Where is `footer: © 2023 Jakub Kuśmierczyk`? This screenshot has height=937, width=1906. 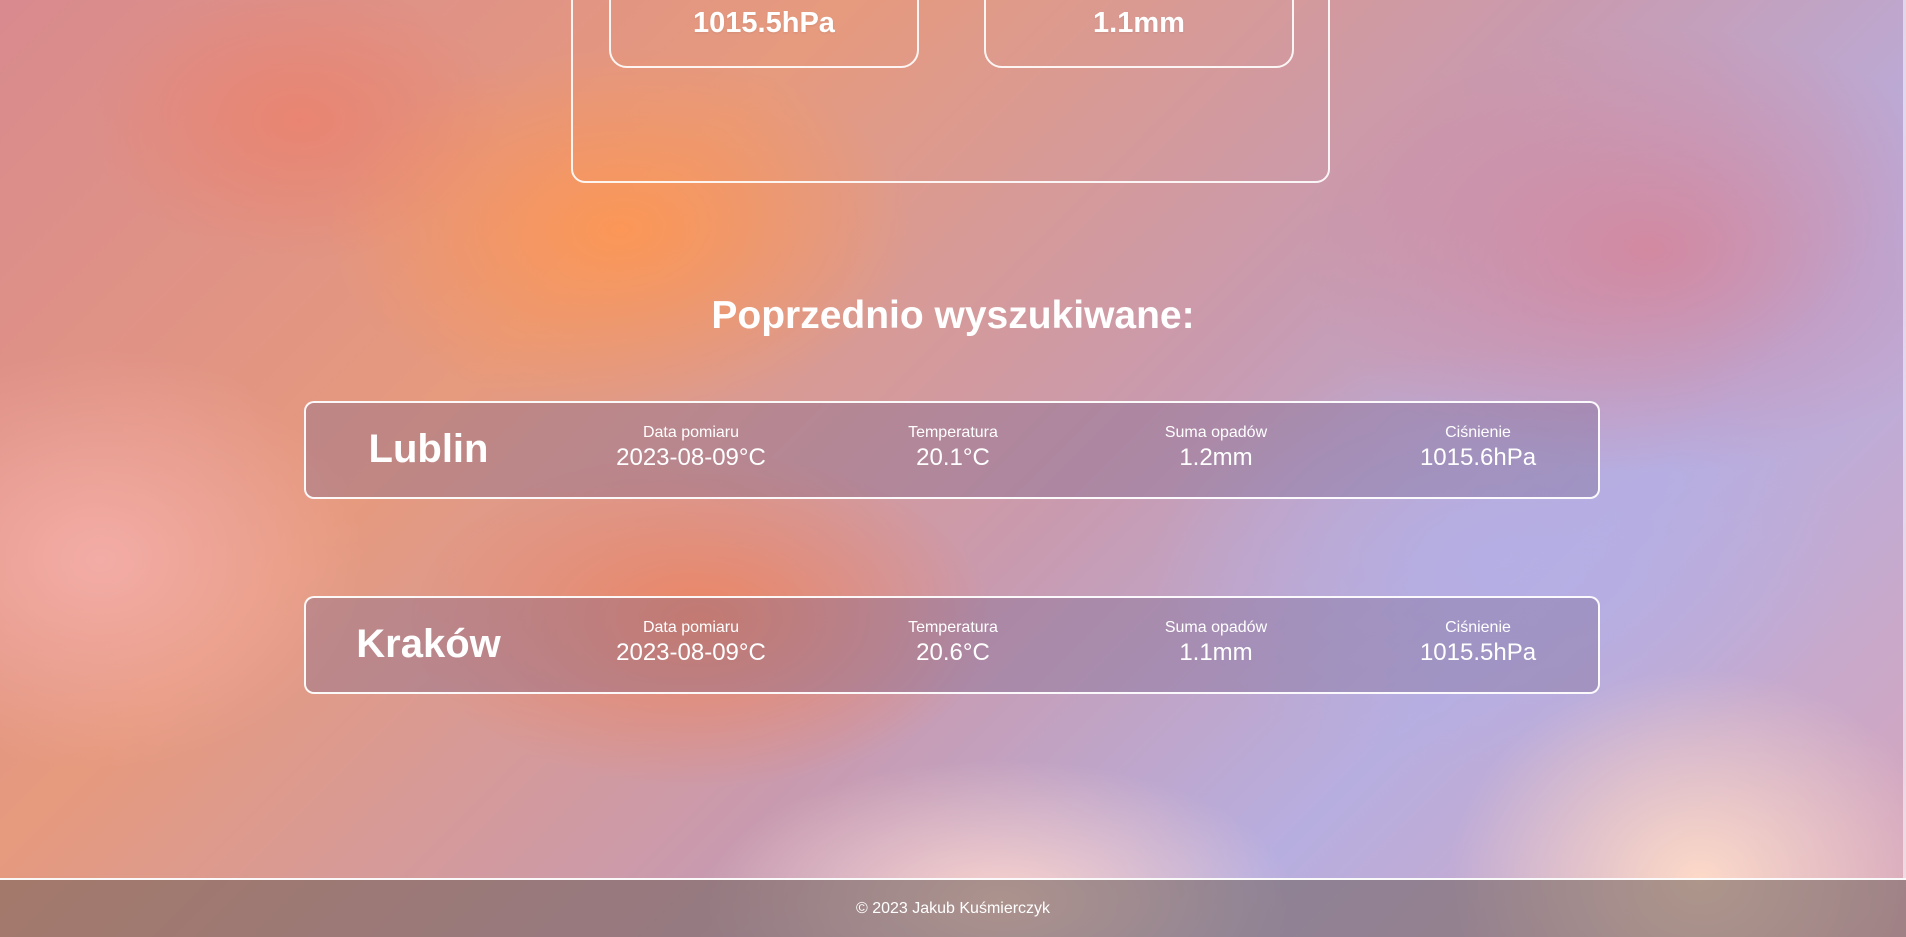 footer: © 2023 Jakub Kuśmierczyk is located at coordinates (953, 907).